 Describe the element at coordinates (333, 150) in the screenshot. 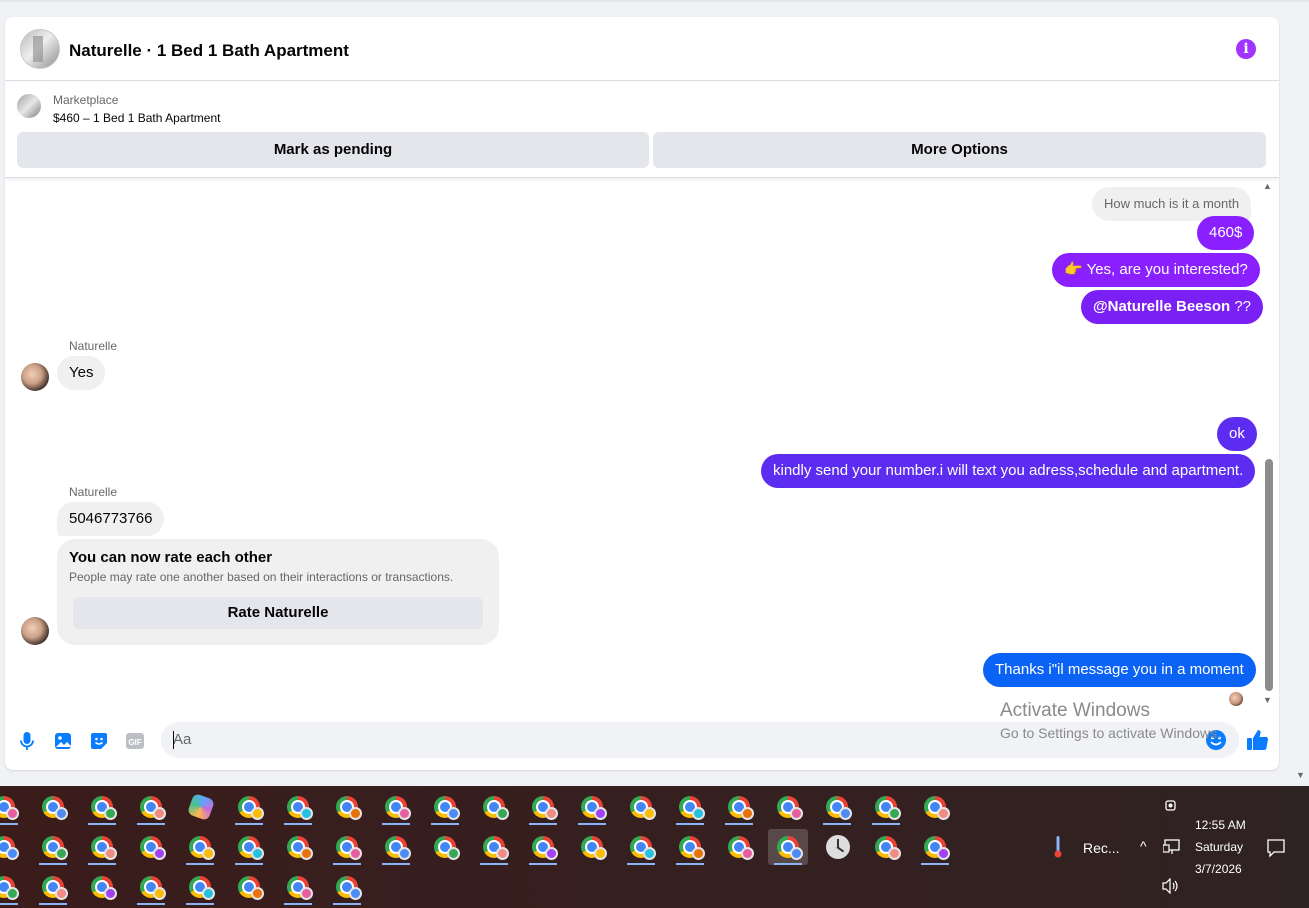

I see `mark-as-pending-button: Mark as pending` at that location.